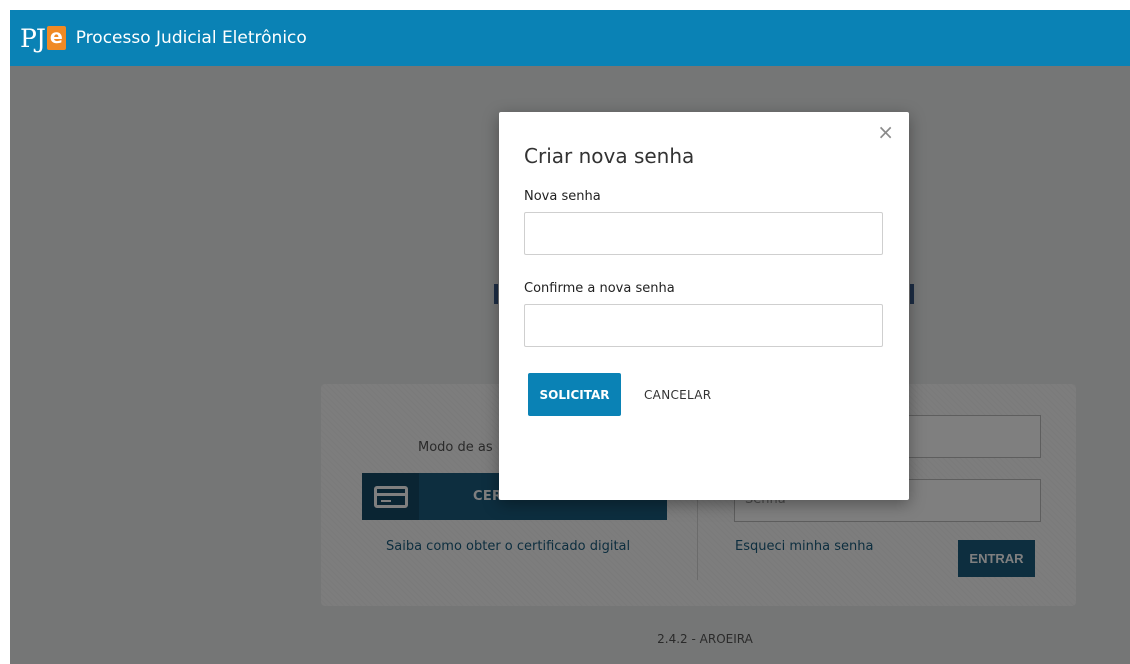  What do you see at coordinates (599, 288) in the screenshot?
I see `confirm-password-label: Confirme a nova senha` at bounding box center [599, 288].